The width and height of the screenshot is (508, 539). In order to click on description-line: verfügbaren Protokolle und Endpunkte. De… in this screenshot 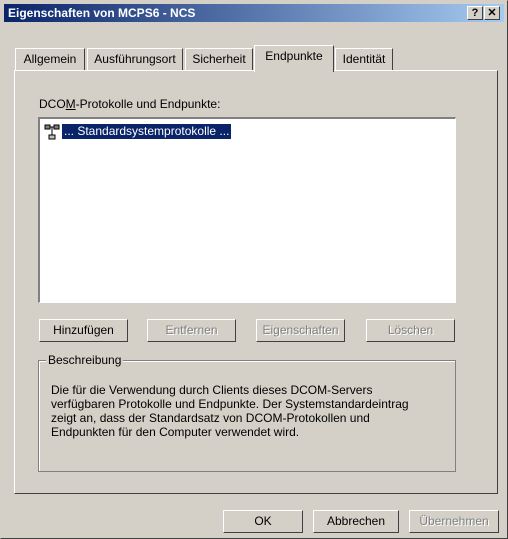, I will do `click(230, 404)`.